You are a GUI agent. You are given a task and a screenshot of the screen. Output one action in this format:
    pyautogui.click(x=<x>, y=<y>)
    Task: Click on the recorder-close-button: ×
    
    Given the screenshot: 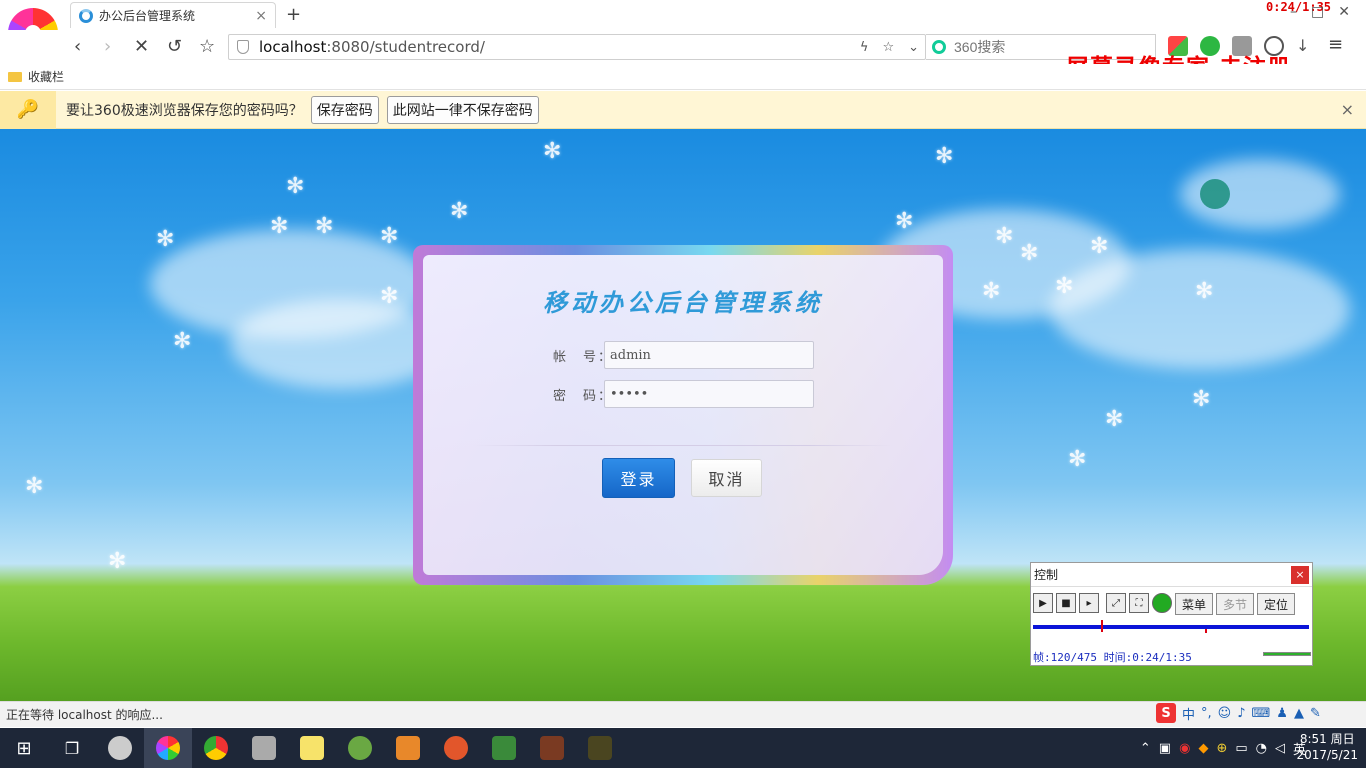 What is the action you would take?
    pyautogui.click(x=1300, y=574)
    